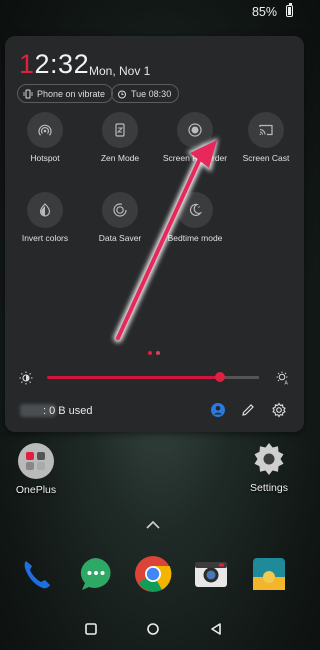 The height and width of the screenshot is (650, 320). What do you see at coordinates (279, 410) in the screenshot?
I see `settings-gear-icon` at bounding box center [279, 410].